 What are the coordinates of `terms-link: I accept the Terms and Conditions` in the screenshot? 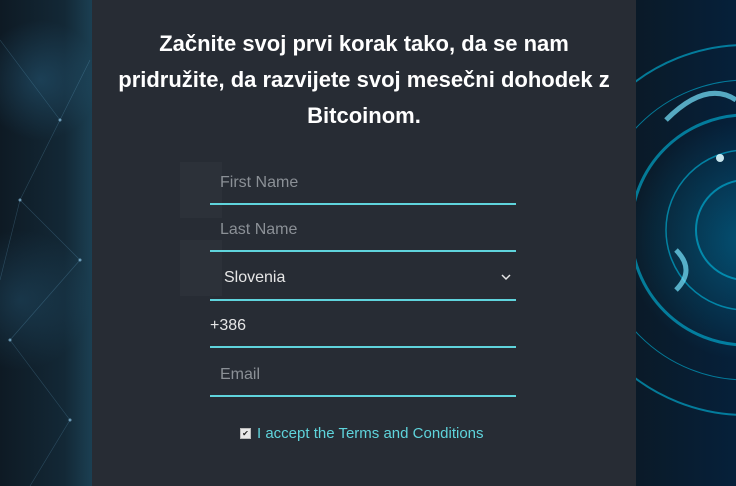 It's located at (370, 433).